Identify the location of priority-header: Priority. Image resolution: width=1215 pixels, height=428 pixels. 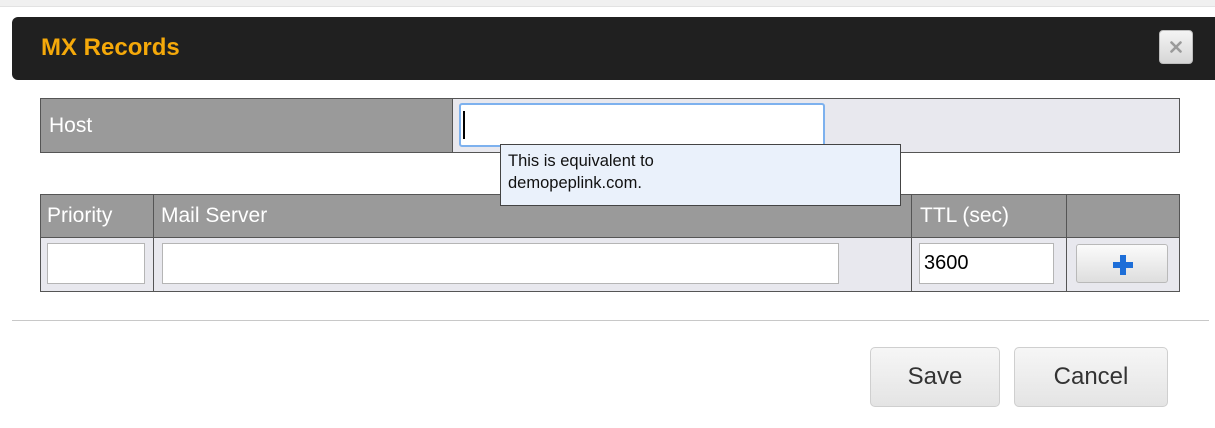
(80, 215).